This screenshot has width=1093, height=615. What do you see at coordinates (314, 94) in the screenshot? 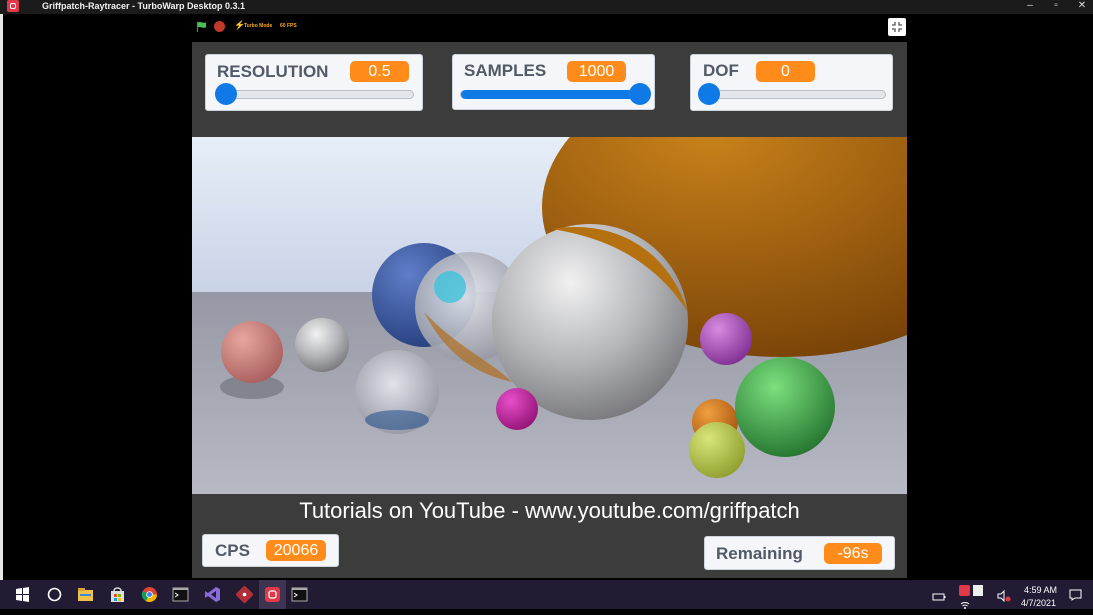
I see `resolution-slider` at bounding box center [314, 94].